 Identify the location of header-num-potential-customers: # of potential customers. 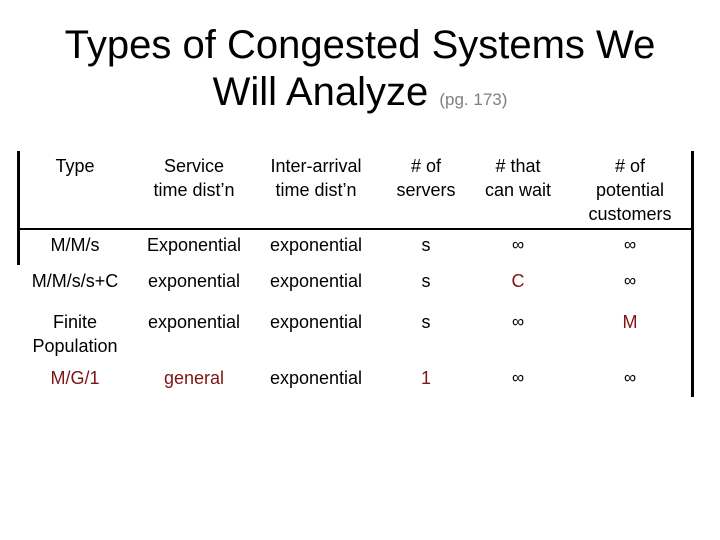
(630, 190).